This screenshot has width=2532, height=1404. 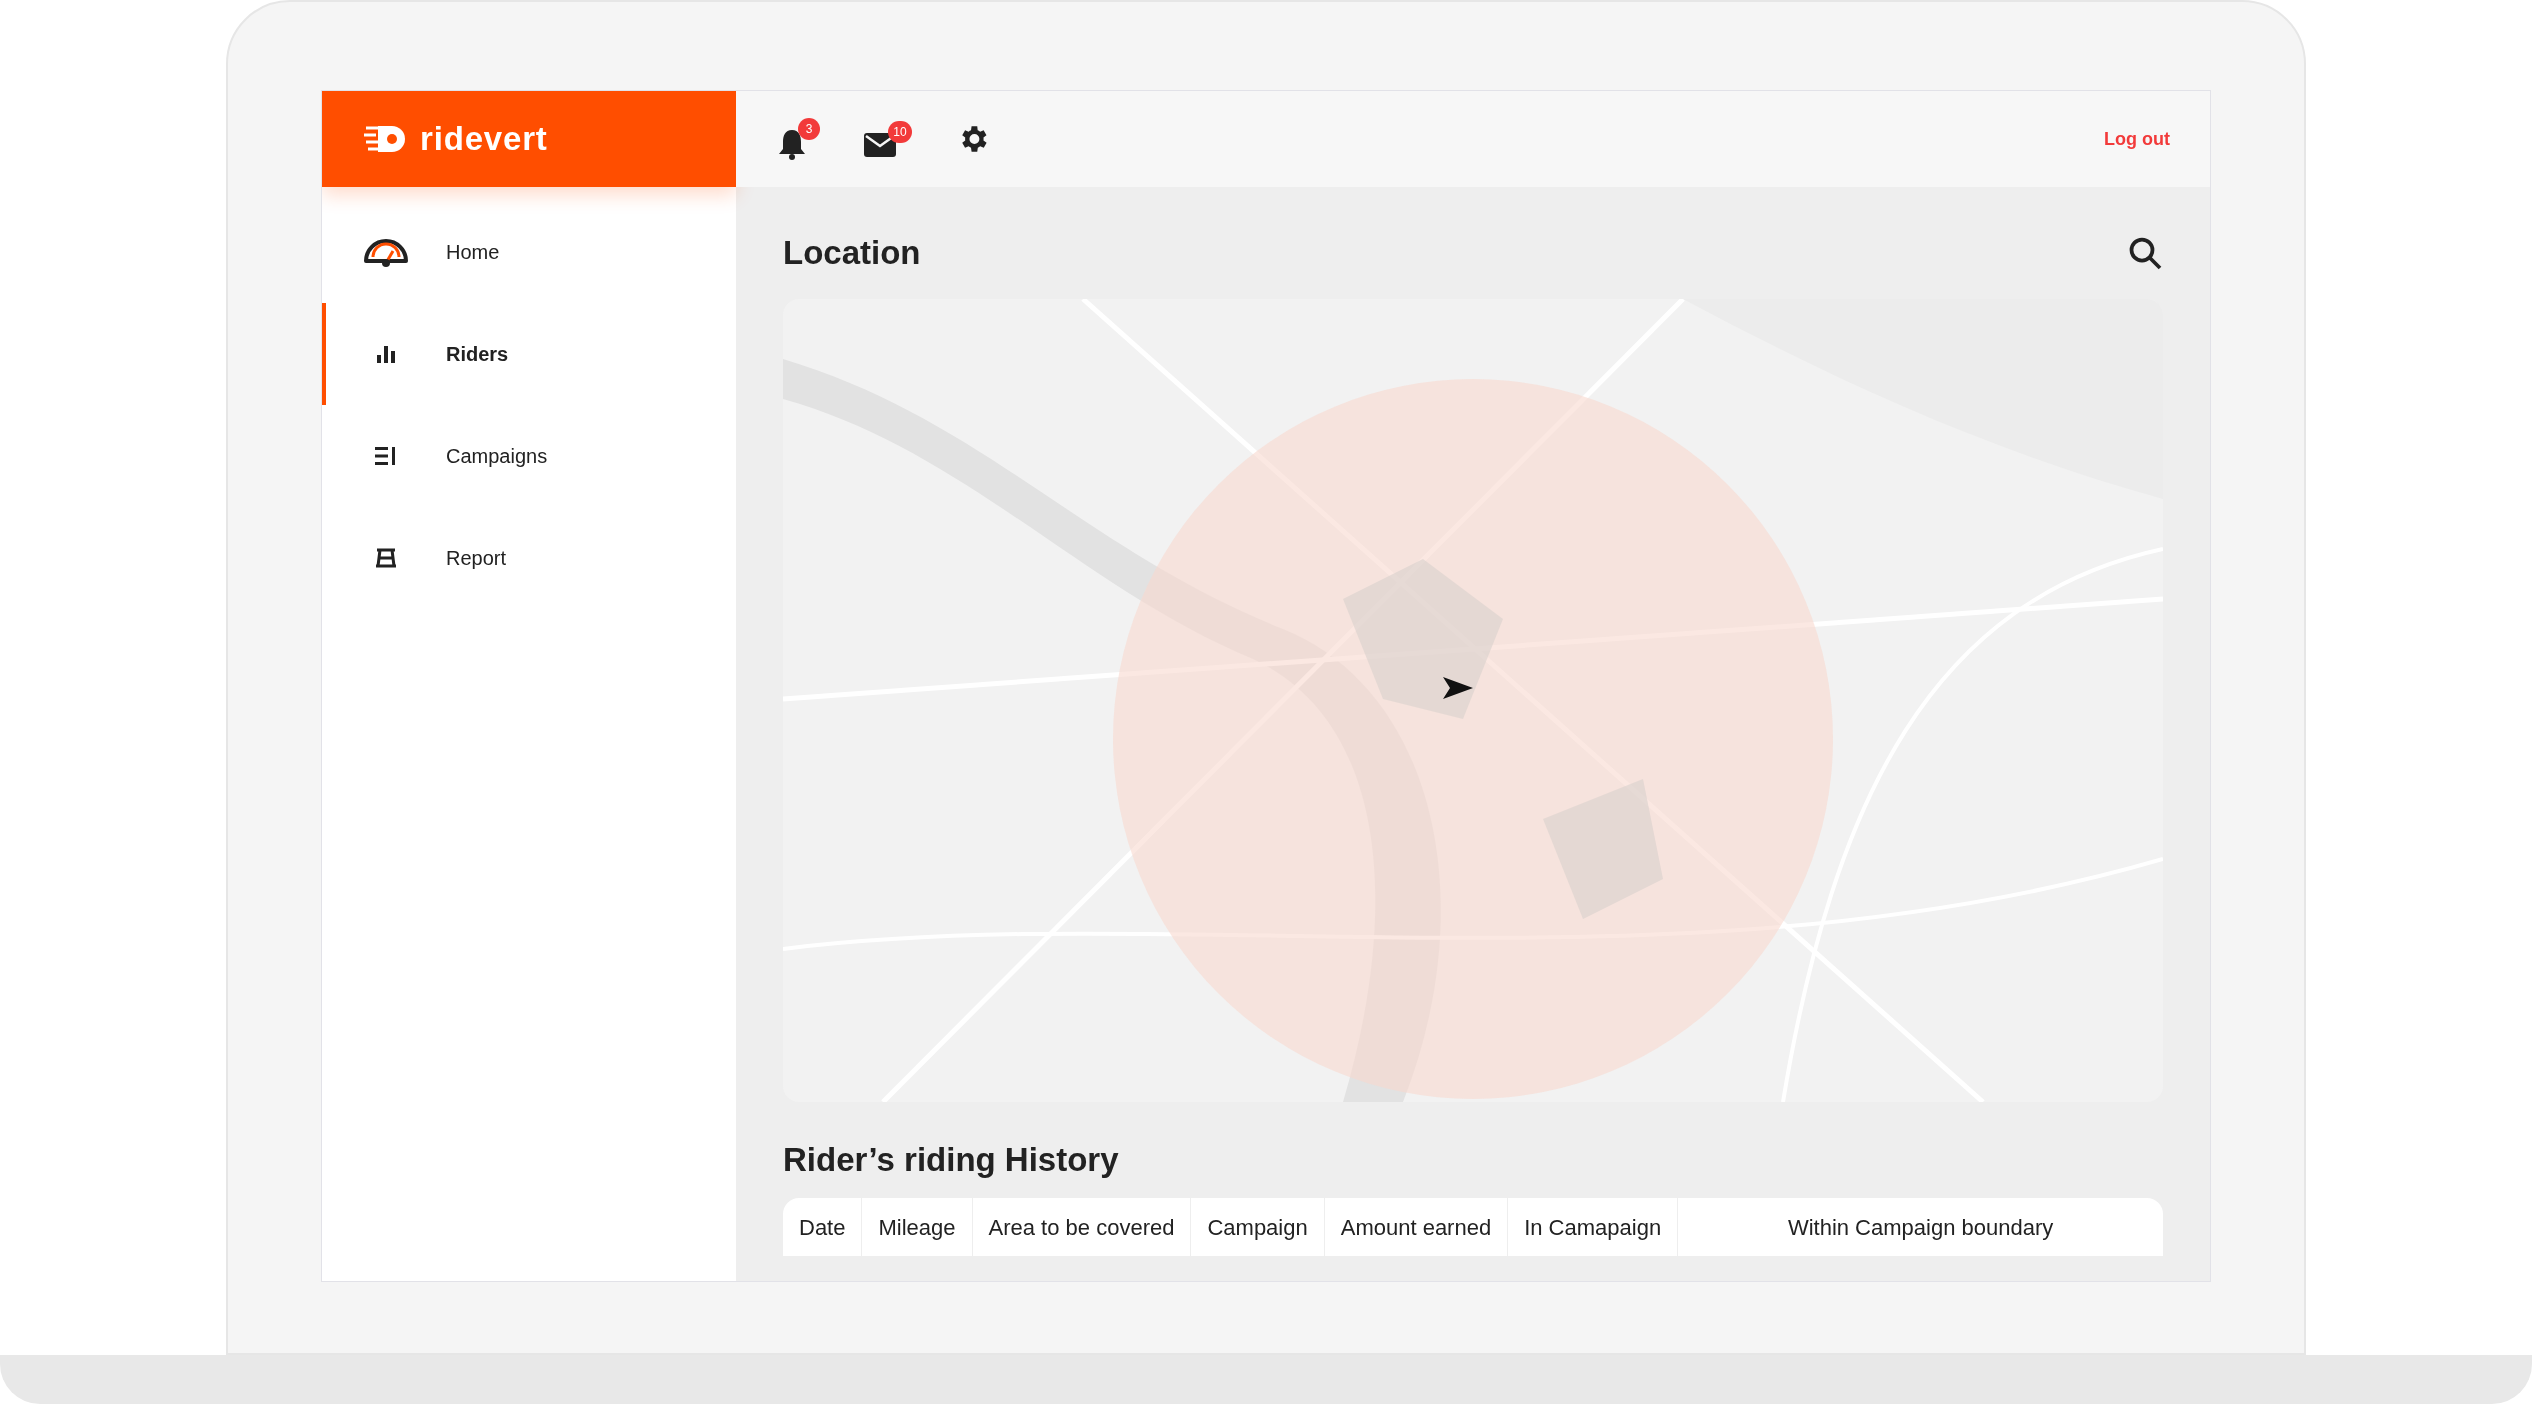 I want to click on mail-icon, so click(x=880, y=145).